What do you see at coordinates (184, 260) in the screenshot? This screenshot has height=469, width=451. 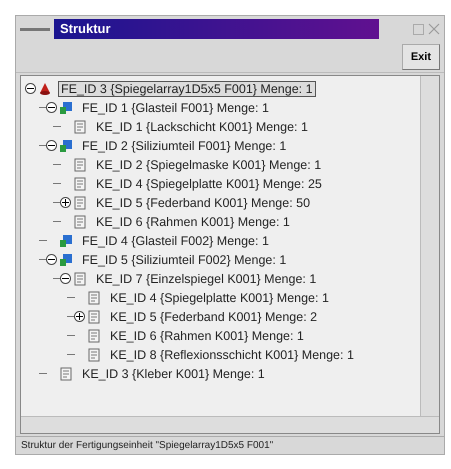 I see `tree-item: FE_ID 5 {Siliziumteil F002} Menge: 1` at bounding box center [184, 260].